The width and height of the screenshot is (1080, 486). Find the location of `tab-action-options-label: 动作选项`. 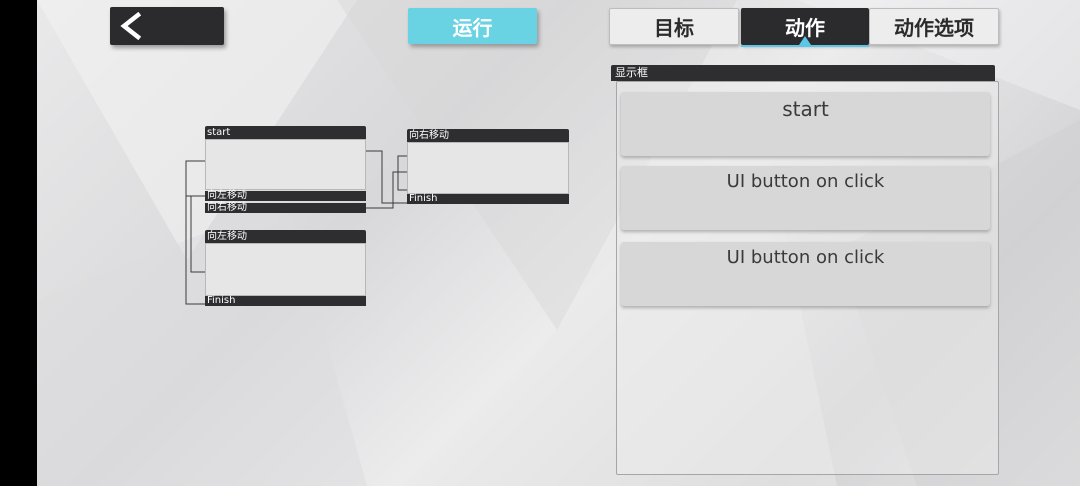

tab-action-options-label: 动作选项 is located at coordinates (934, 28).